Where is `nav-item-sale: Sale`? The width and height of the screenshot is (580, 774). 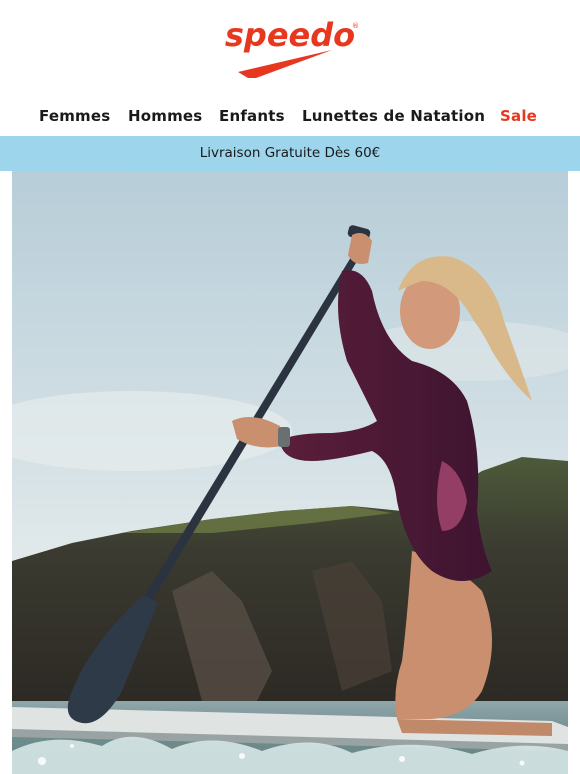 nav-item-sale: Sale is located at coordinates (518, 116).